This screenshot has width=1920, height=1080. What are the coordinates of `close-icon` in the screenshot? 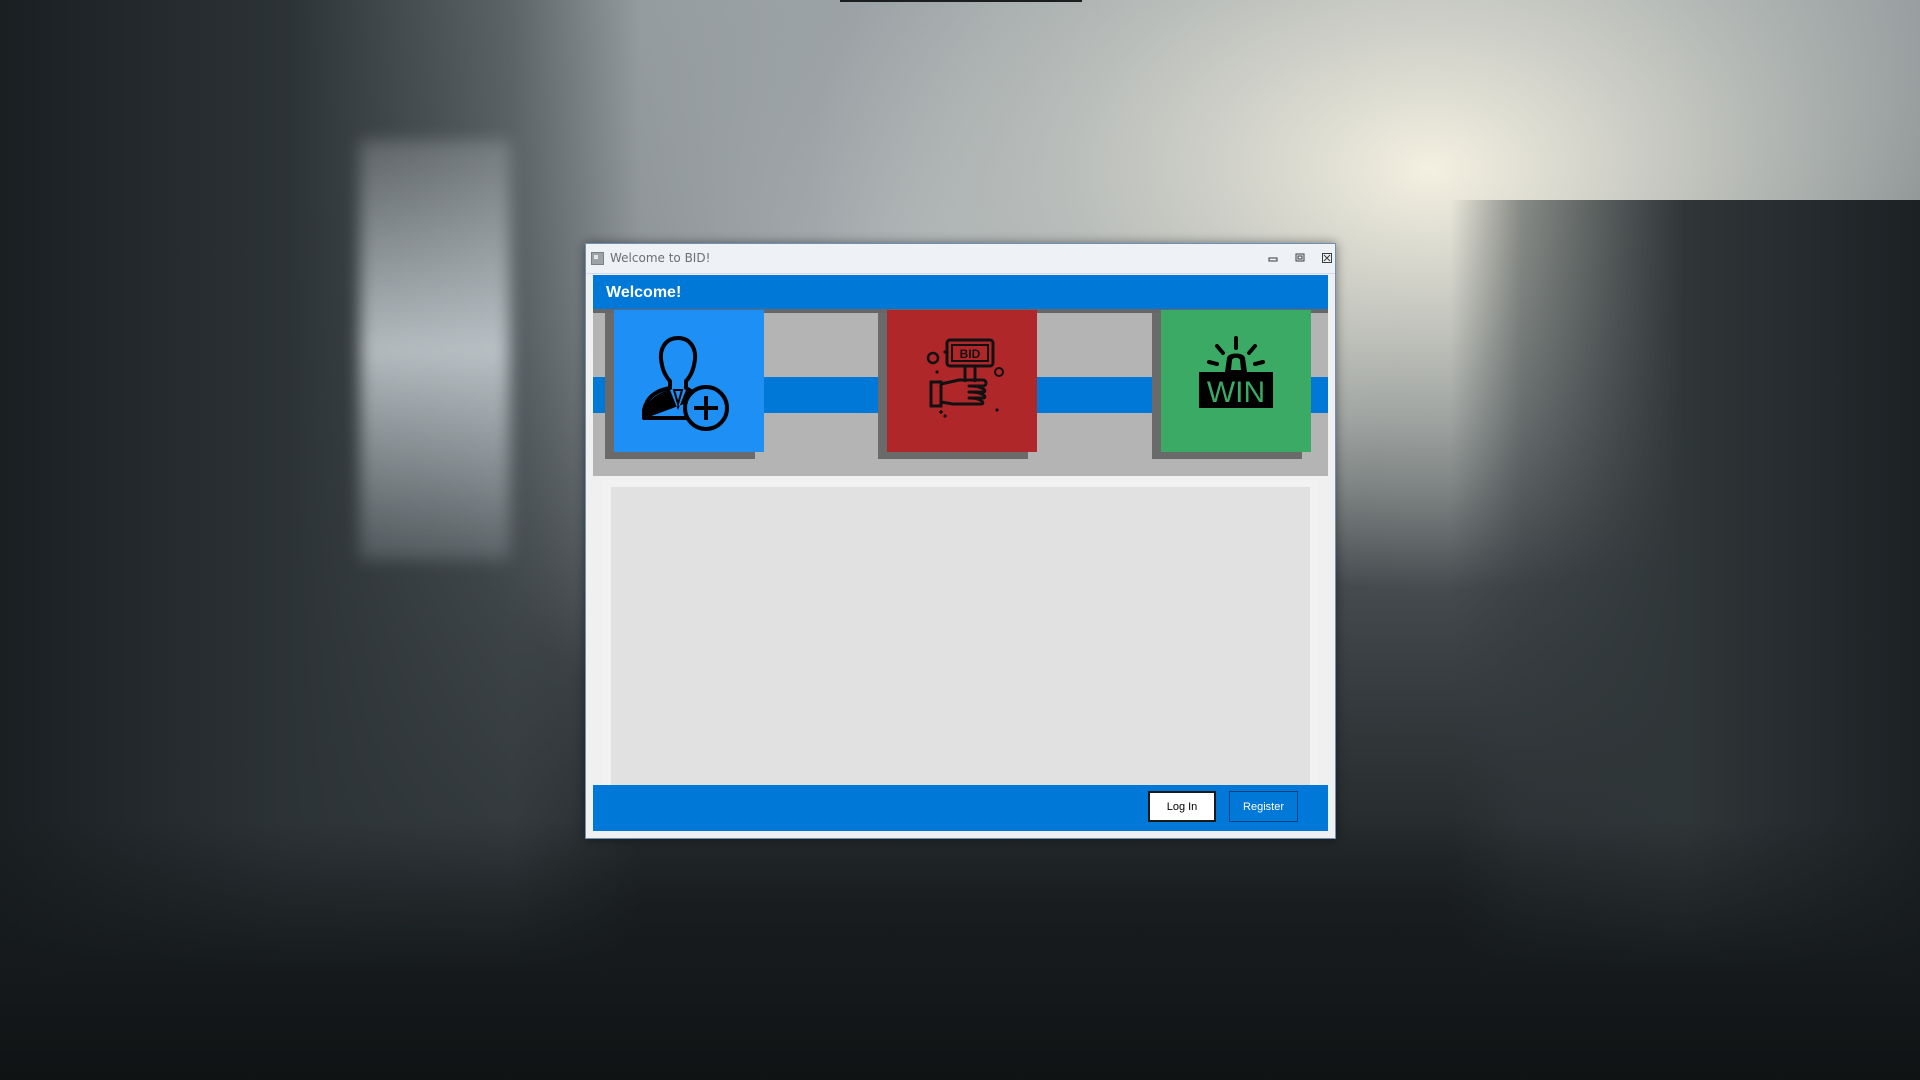 It's located at (1327, 258).